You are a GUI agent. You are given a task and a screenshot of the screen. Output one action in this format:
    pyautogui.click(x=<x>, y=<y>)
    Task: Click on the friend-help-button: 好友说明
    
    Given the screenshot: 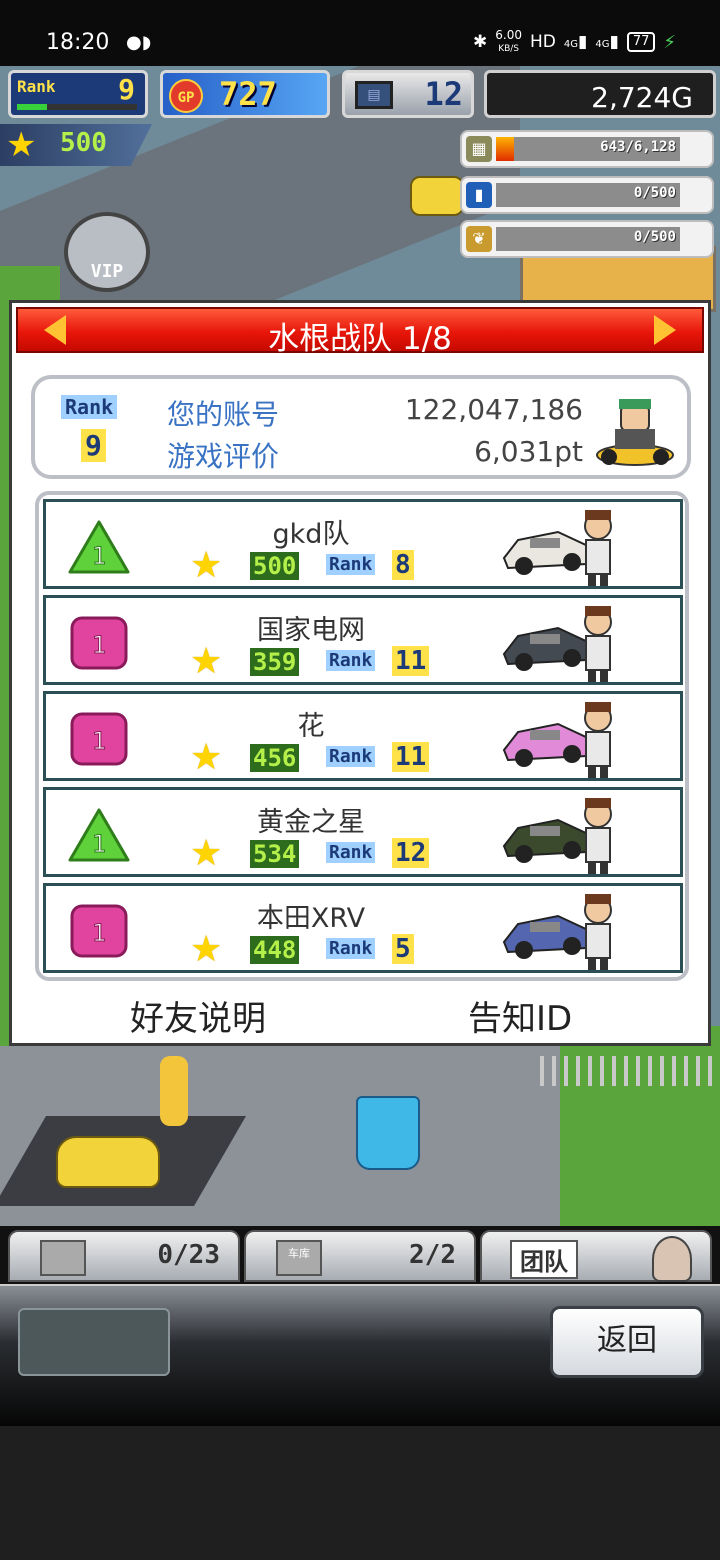 What is the action you would take?
    pyautogui.click(x=198, y=1015)
    